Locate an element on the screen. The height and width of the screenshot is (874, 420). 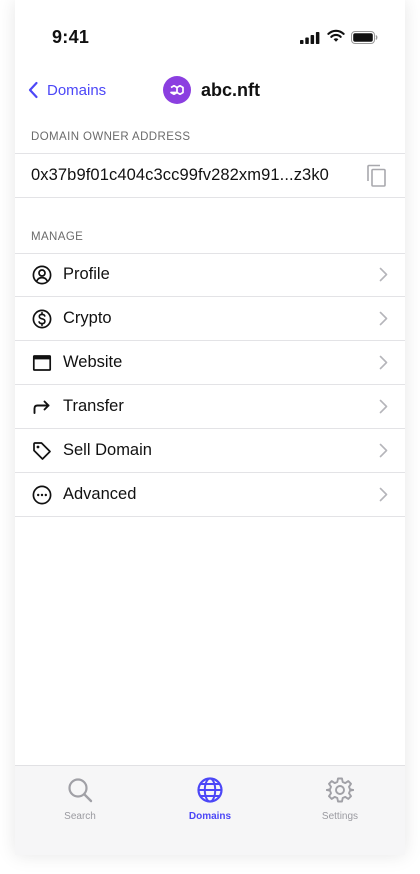
user-circle-icon is located at coordinates (42, 275).